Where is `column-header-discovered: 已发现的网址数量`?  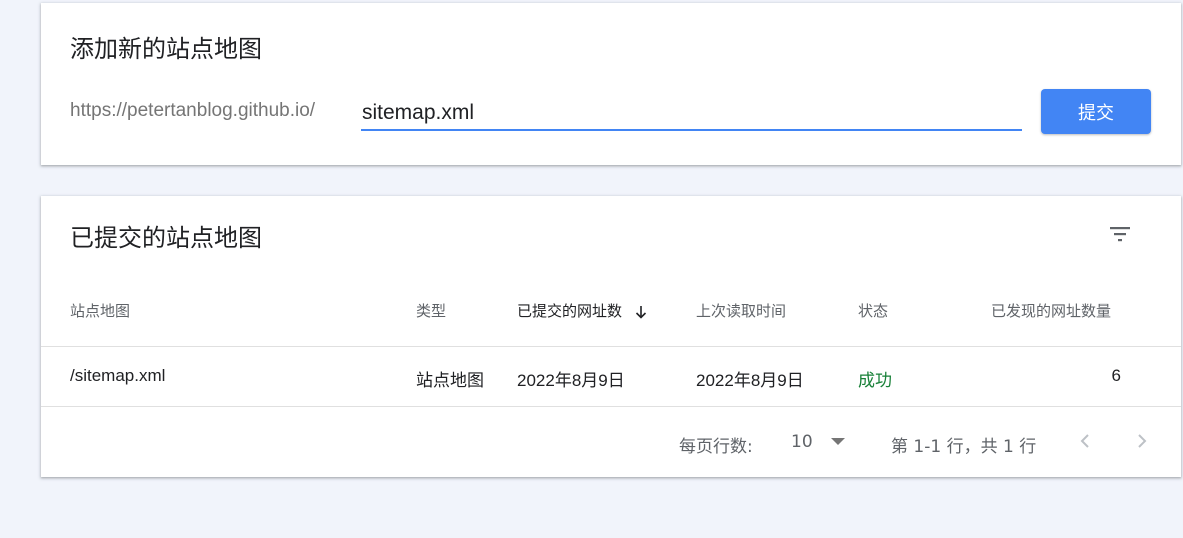 column-header-discovered: 已发现的网址数量 is located at coordinates (1051, 310).